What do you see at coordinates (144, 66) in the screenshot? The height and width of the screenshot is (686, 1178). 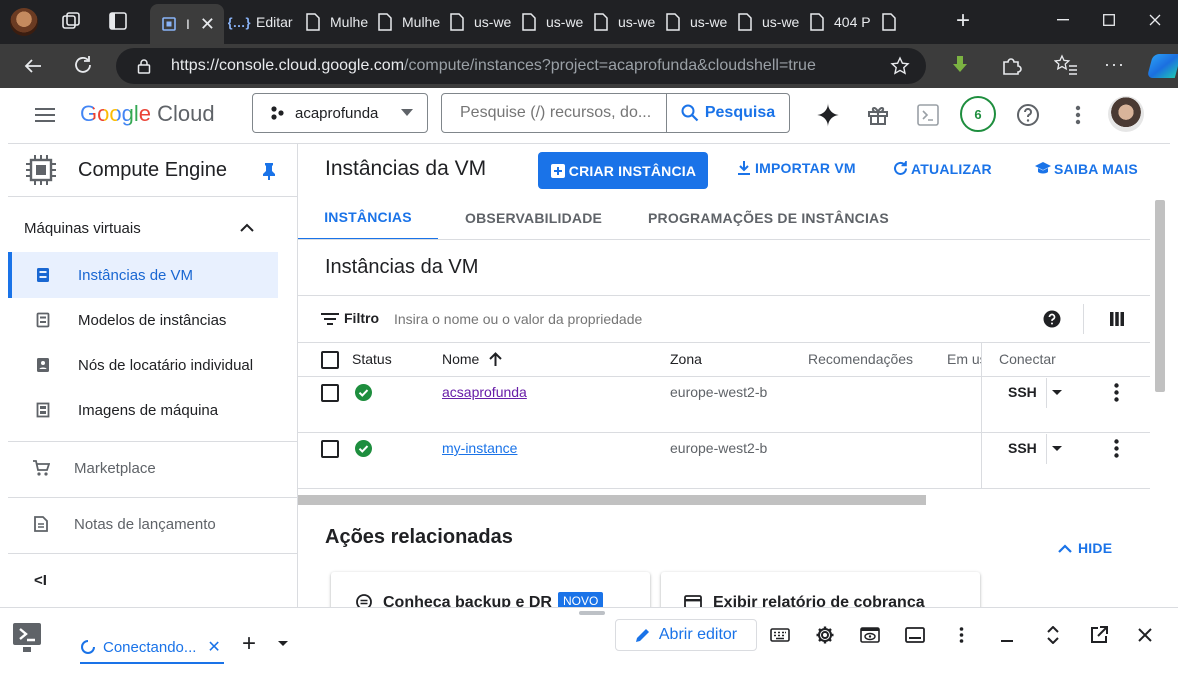 I see `lock-icon` at bounding box center [144, 66].